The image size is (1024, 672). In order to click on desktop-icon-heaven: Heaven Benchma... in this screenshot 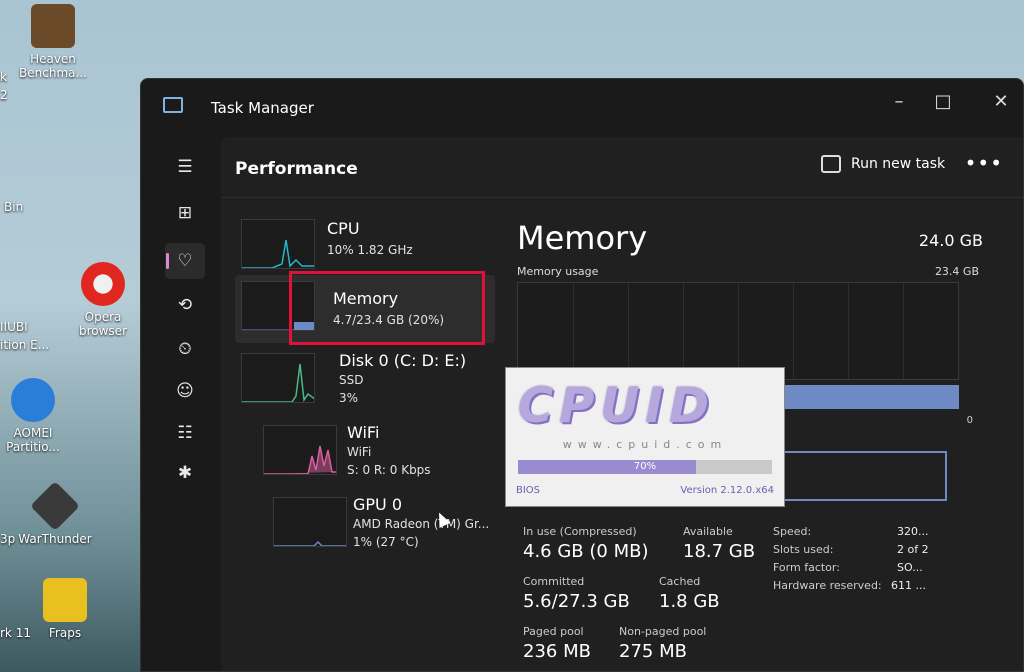, I will do `click(53, 42)`.